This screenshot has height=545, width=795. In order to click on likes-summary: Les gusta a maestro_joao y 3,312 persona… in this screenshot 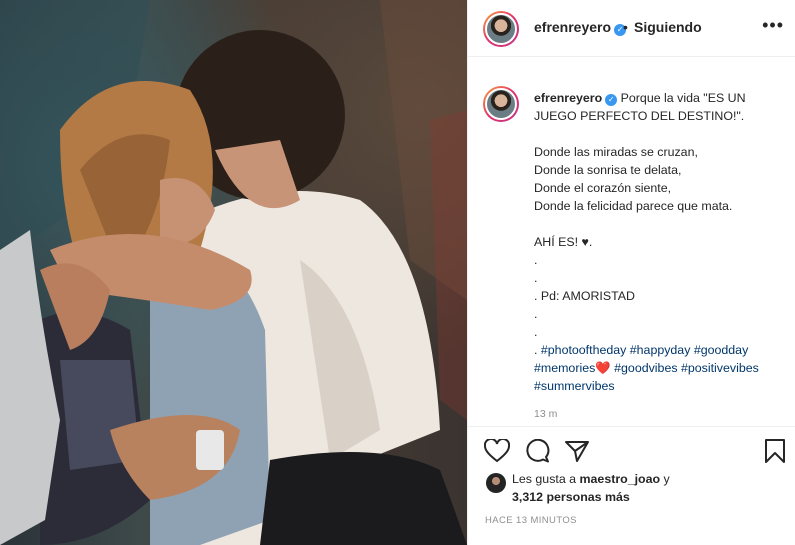, I will do `click(635, 488)`.